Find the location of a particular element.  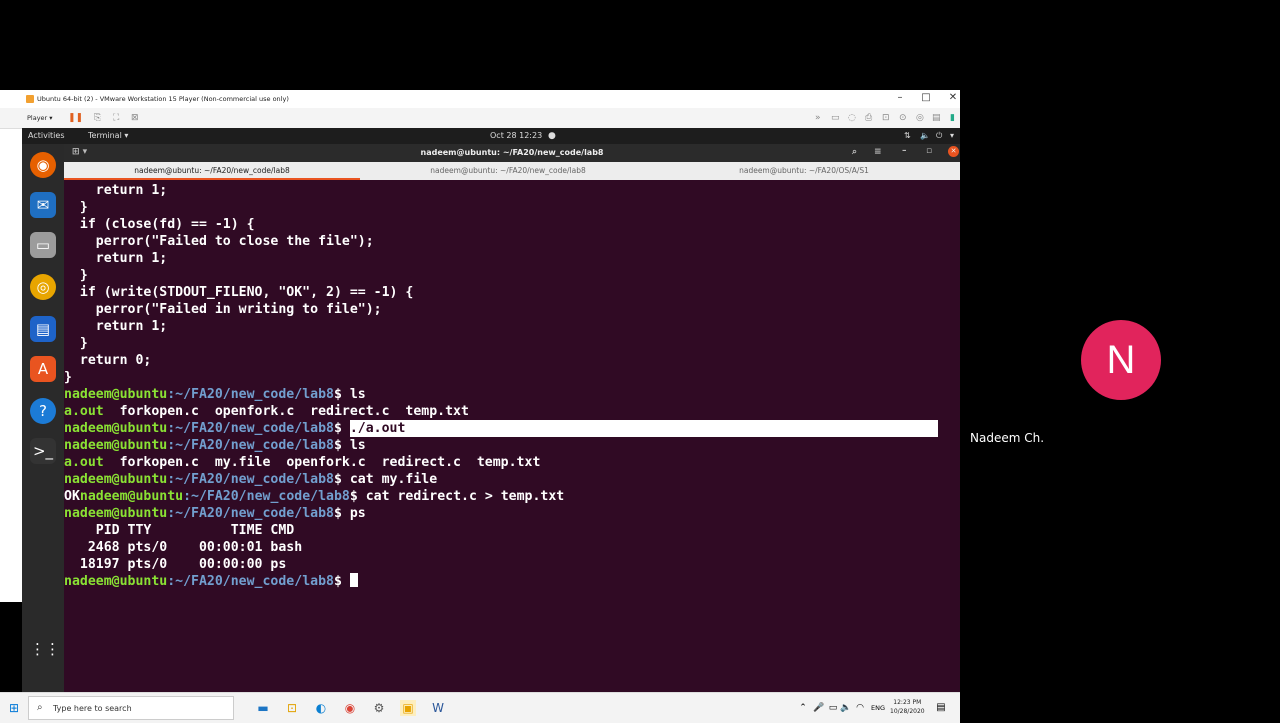

prompt-line: nadeem@ubuntu:~/FA20/new_code/lab8$ ps is located at coordinates (215, 513).